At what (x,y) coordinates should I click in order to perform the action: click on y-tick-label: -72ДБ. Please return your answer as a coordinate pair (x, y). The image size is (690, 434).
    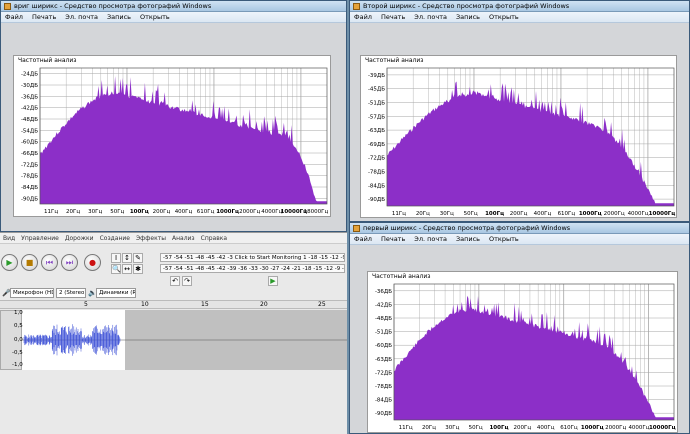
    Looking at the image, I should click on (383, 373).